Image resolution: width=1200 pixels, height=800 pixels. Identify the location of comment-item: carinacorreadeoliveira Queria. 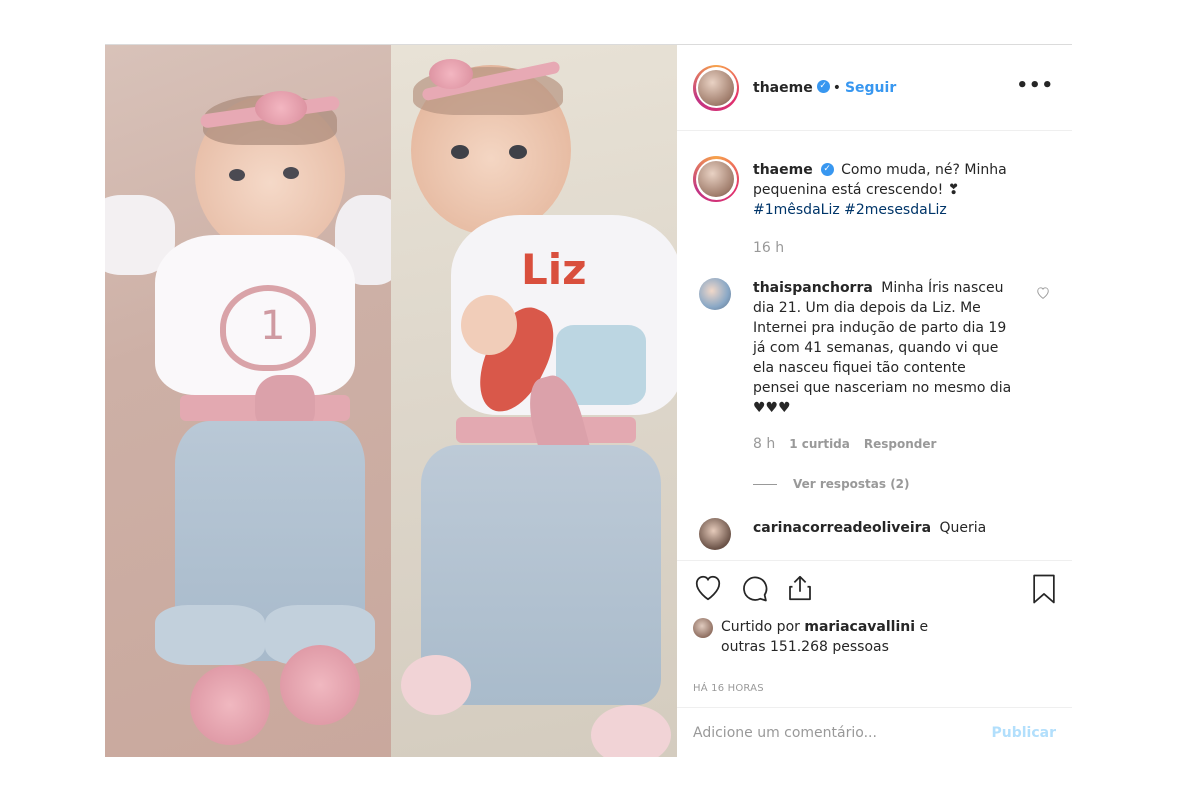
(874, 534).